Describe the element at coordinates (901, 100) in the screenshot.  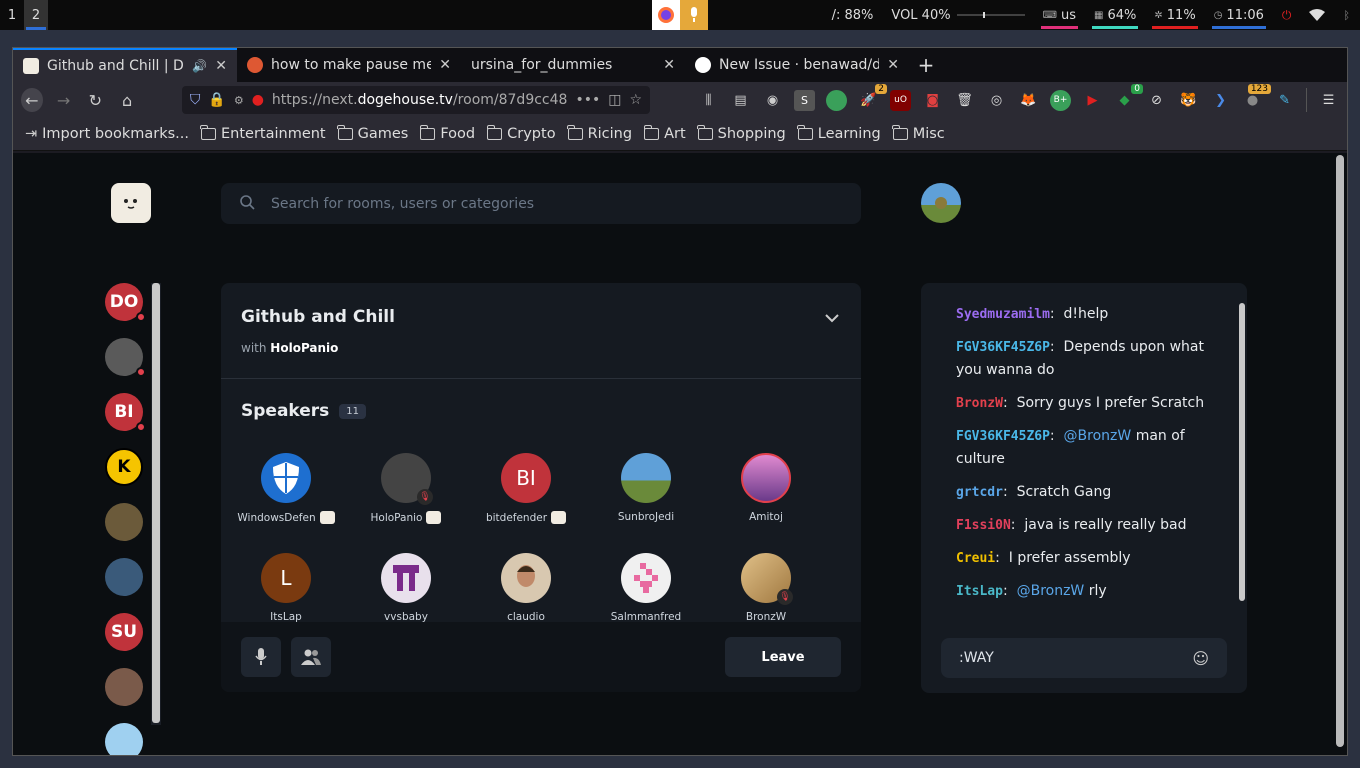
I see `ublock-extension-icon: uO` at that location.